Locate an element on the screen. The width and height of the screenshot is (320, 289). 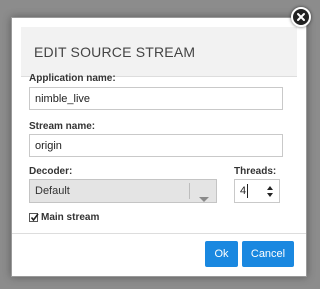
ok-button: Ok is located at coordinates (221, 254).